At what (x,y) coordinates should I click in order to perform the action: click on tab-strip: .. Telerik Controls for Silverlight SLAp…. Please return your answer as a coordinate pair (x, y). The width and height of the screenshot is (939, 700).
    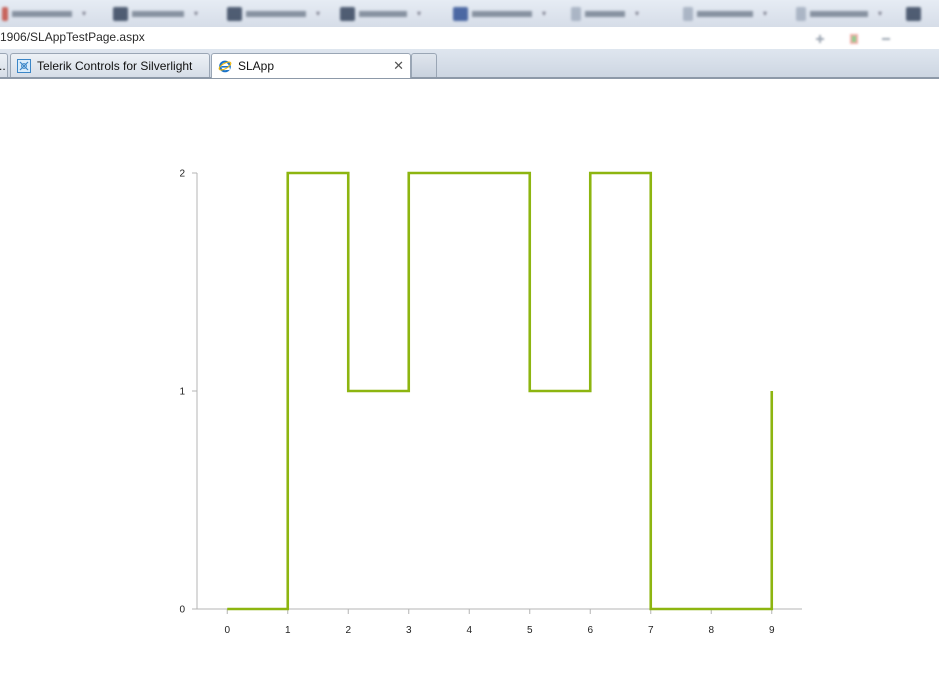
    Looking at the image, I should click on (469, 64).